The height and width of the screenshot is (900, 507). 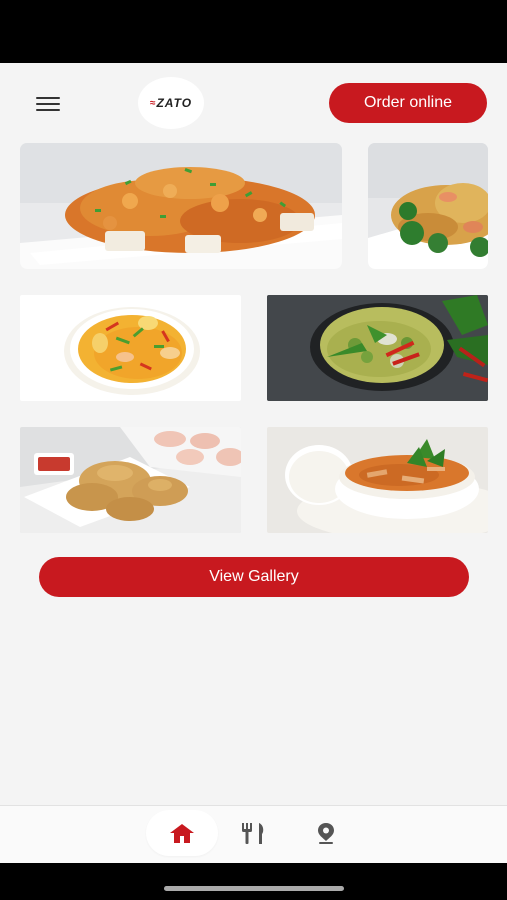 I want to click on tab-menu, so click(x=254, y=833).